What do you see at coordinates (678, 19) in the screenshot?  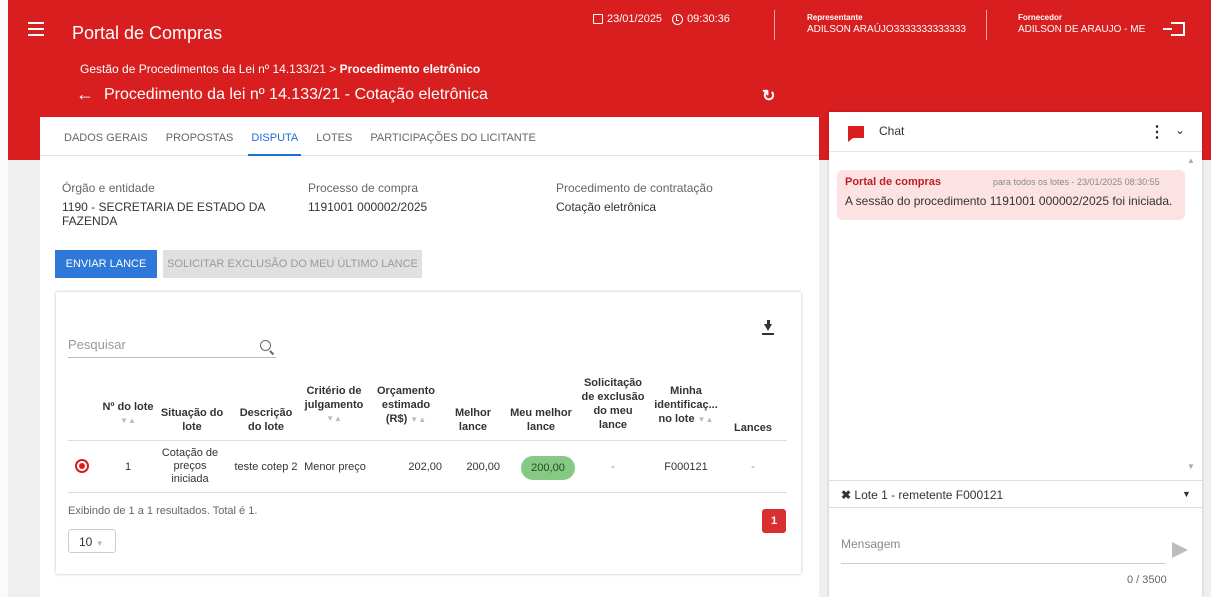 I see `clock-icon` at bounding box center [678, 19].